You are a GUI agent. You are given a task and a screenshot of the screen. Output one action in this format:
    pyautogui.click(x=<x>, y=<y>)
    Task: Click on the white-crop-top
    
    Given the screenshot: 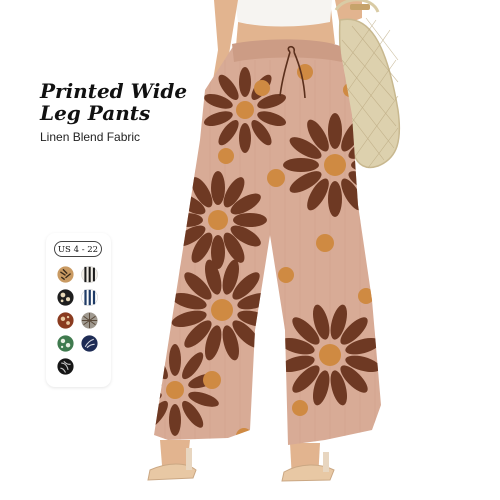 What is the action you would take?
    pyautogui.click(x=283, y=13)
    